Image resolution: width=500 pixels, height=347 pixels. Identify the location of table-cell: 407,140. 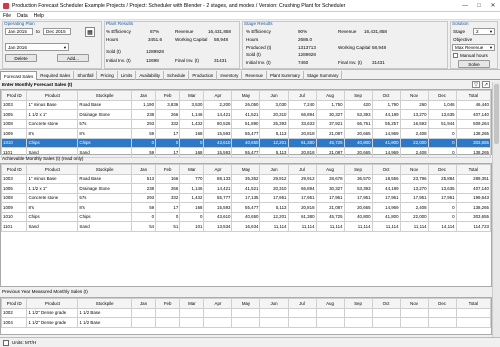
(473, 114).